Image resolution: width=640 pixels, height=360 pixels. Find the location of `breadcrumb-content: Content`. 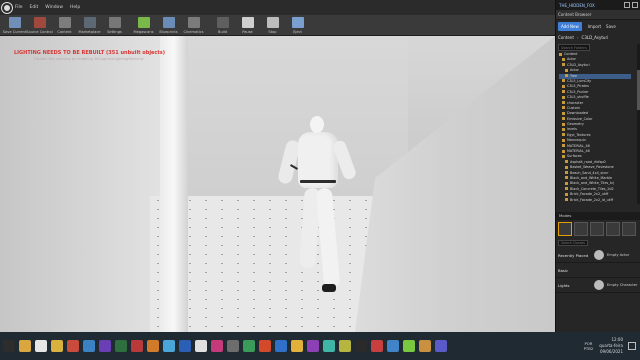

breadcrumb-content: Content is located at coordinates (566, 37).